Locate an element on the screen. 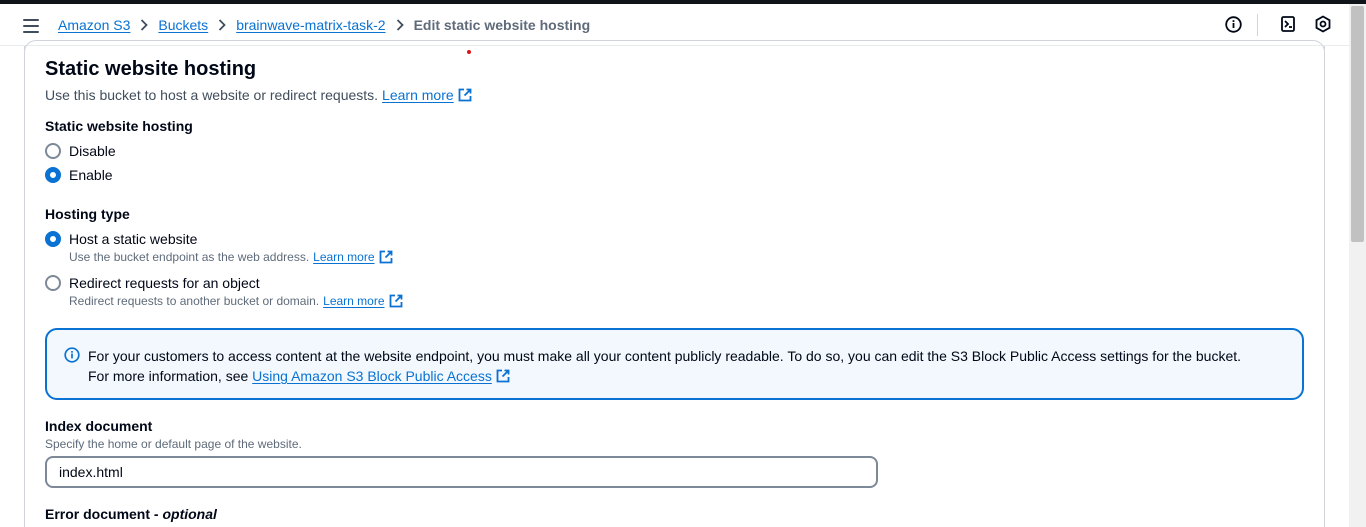 Image resolution: width=1366 pixels, height=527 pixels. radio-label: Disable is located at coordinates (92, 151).